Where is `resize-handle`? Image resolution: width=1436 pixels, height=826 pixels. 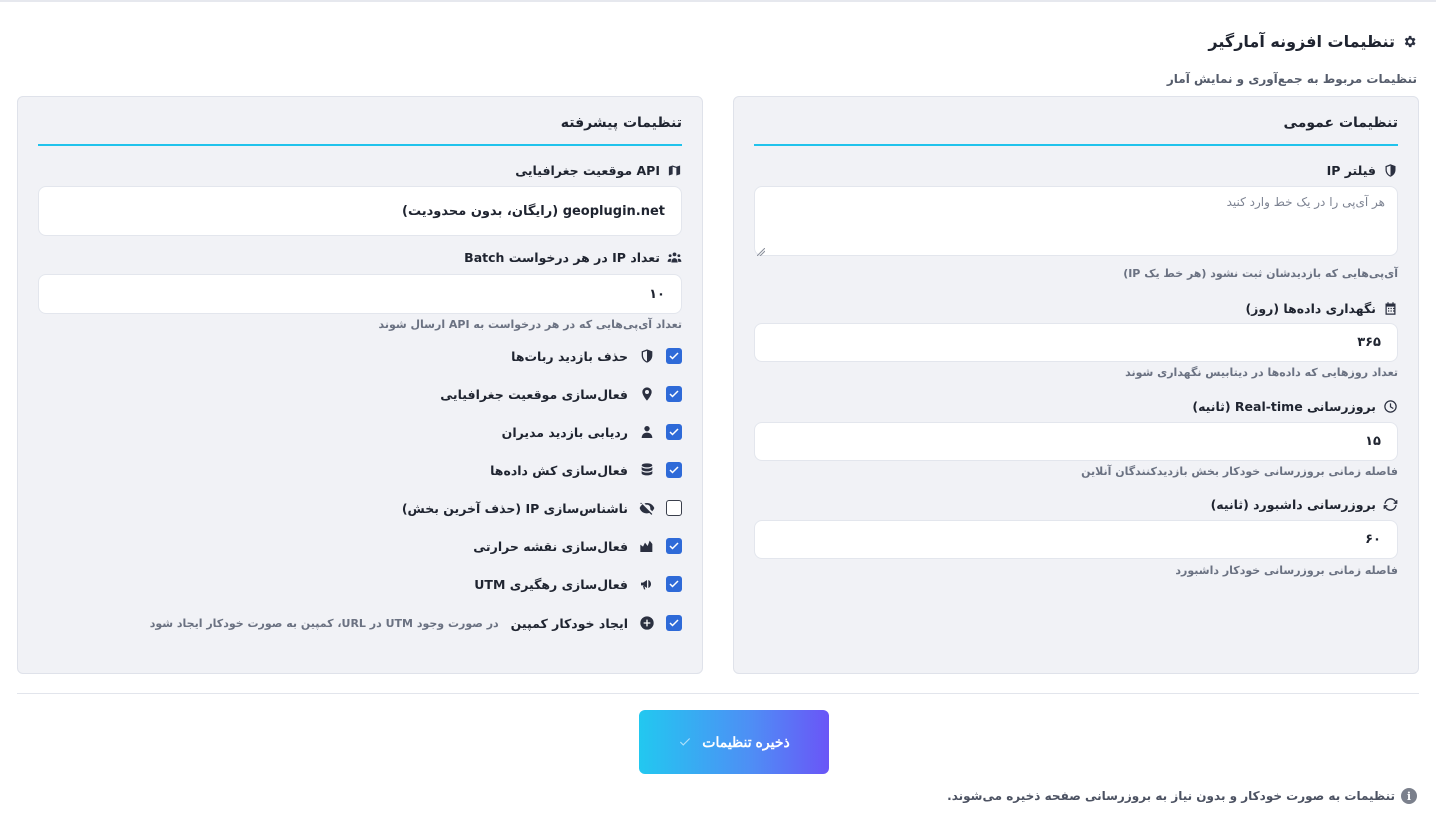 resize-handle is located at coordinates (761, 251).